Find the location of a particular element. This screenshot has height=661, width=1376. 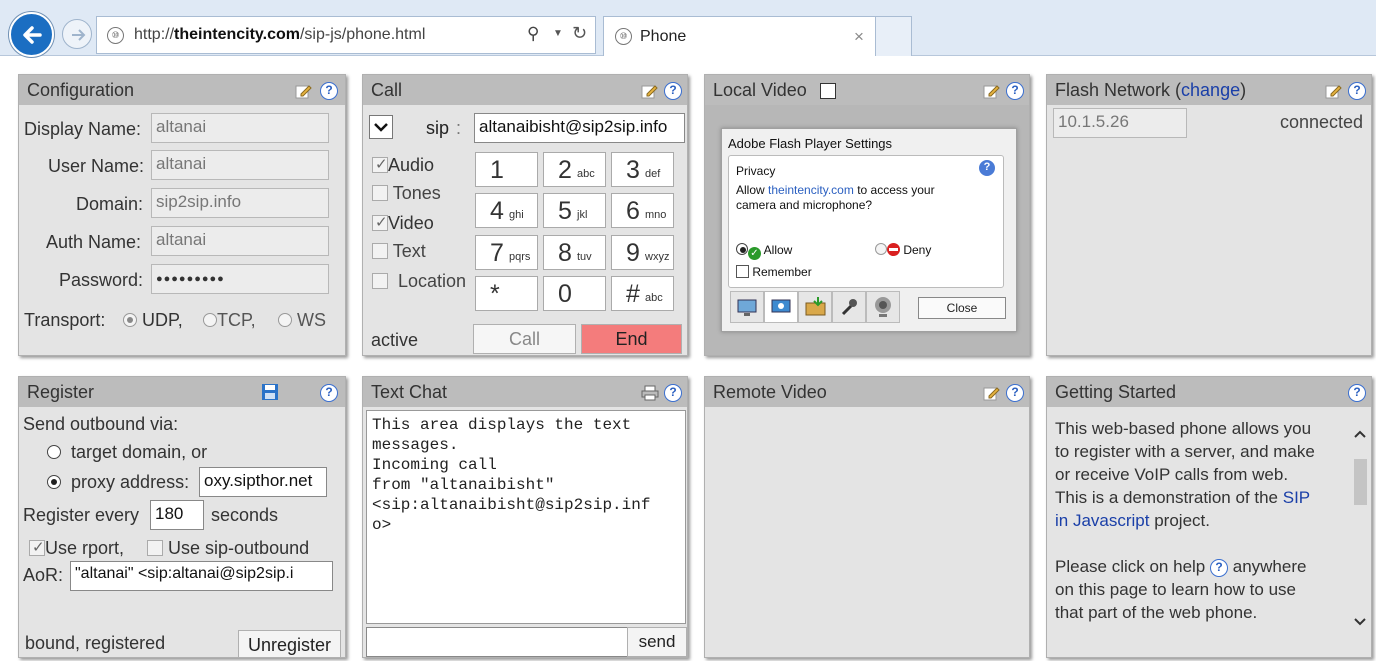

dial-key-3: 3 def is located at coordinates (642, 169).